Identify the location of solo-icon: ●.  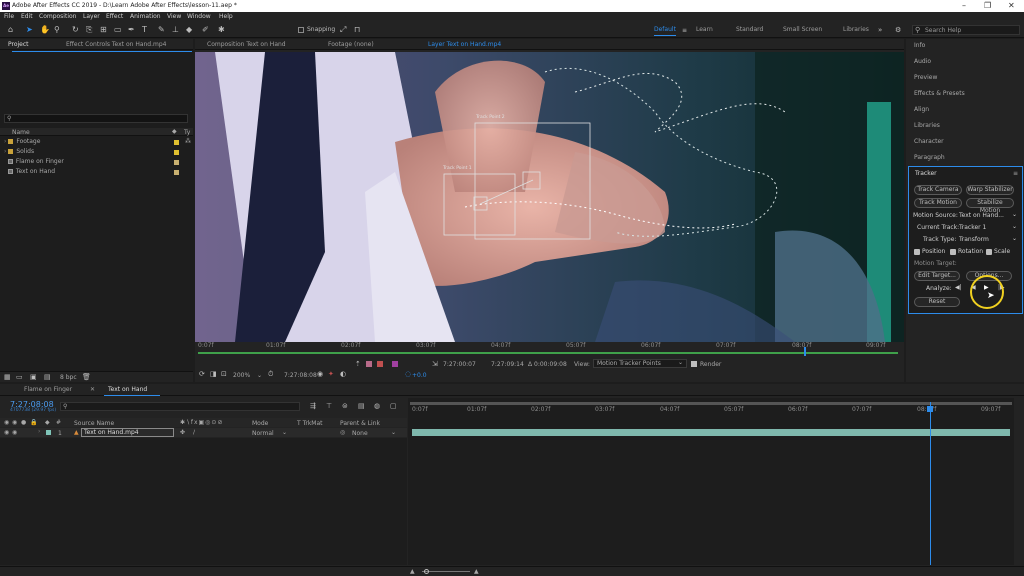
(23, 422).